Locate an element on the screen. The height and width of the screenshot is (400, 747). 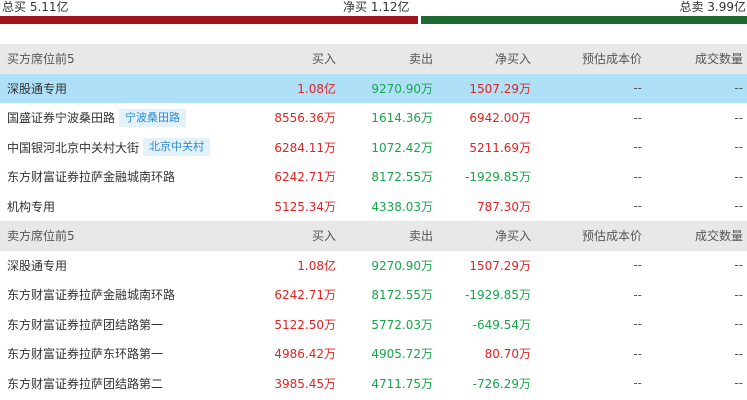
seat-name: 东方财富证券拉萨东环路第一 is located at coordinates (85, 354).